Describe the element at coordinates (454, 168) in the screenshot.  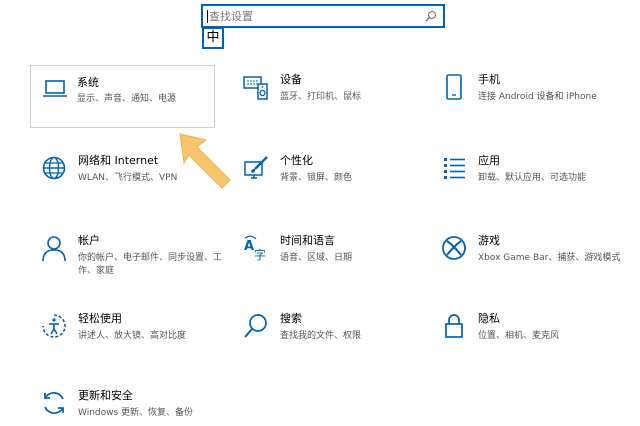
I see `apps-list-icon` at that location.